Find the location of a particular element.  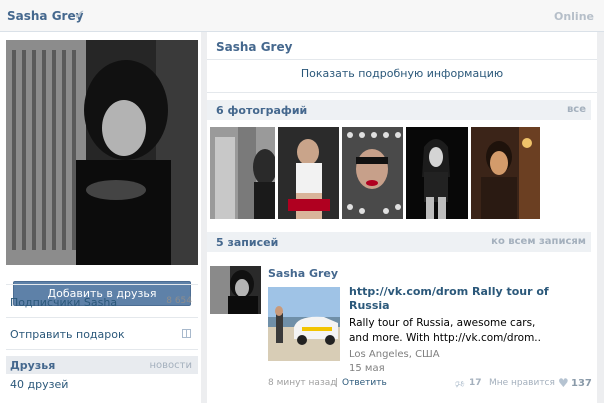

check-icon: ✔ is located at coordinates (79, 15).